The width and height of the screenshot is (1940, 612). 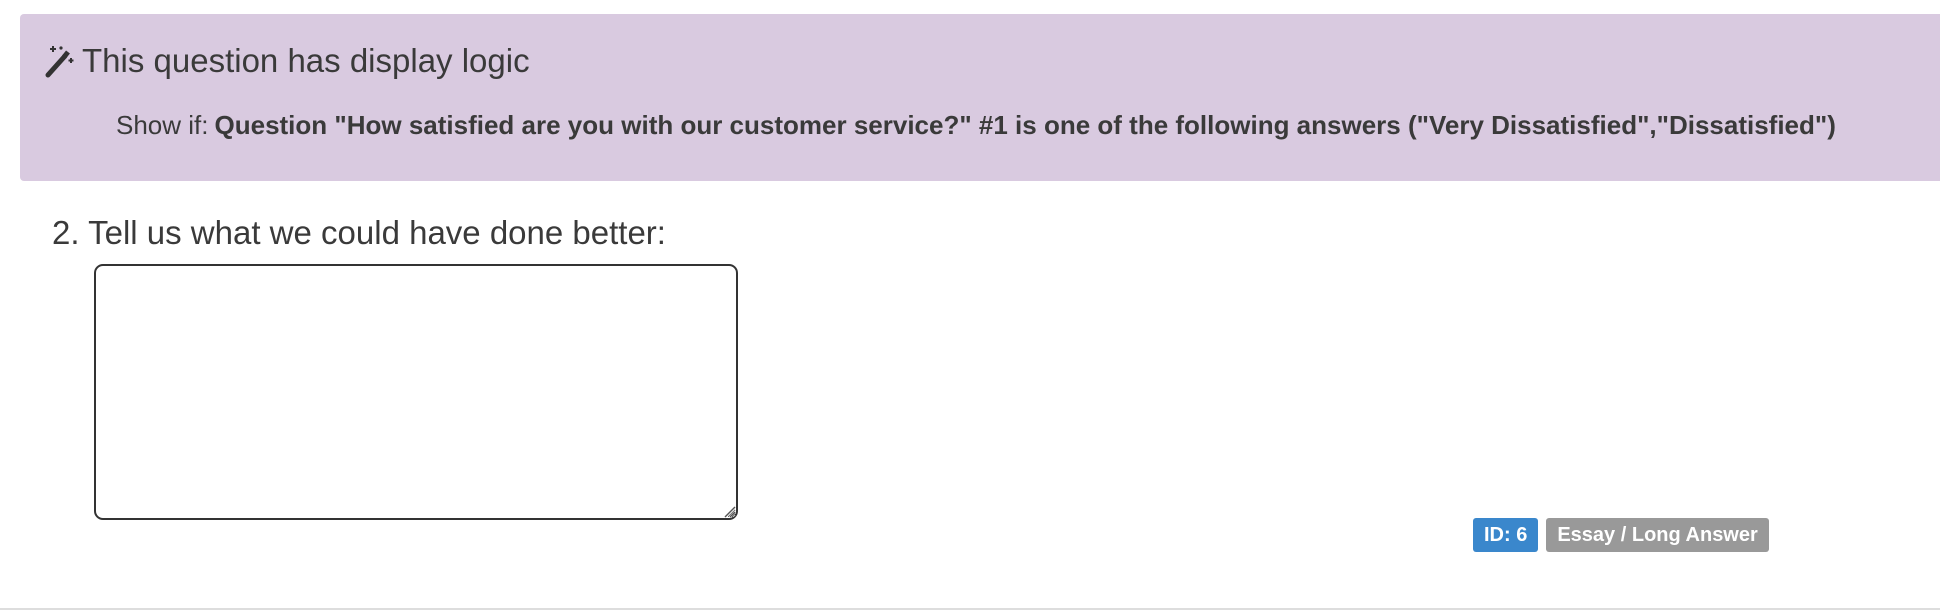 What do you see at coordinates (162, 125) in the screenshot?
I see `rule-prefix: Show if:` at bounding box center [162, 125].